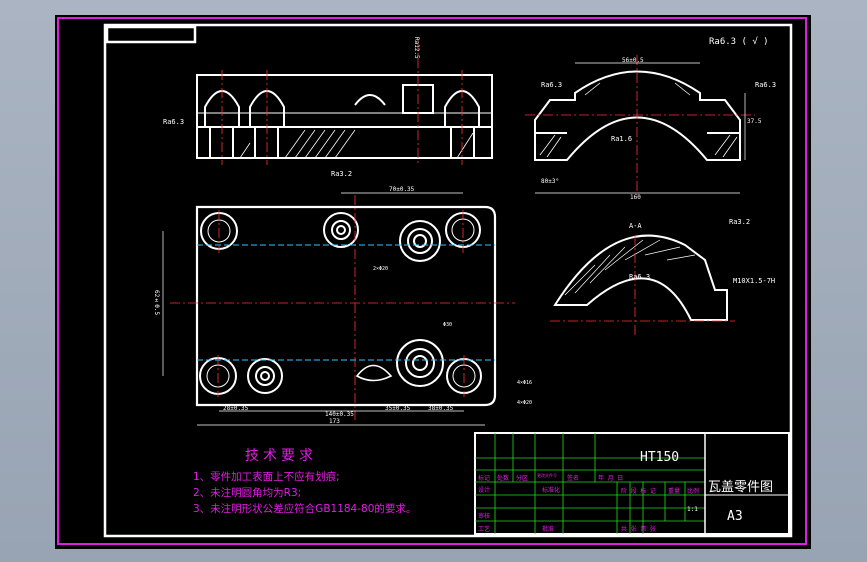 This screenshot has height=562, width=867. Describe the element at coordinates (674, 491) in the screenshot. I see `stage-header: 重量` at that location.